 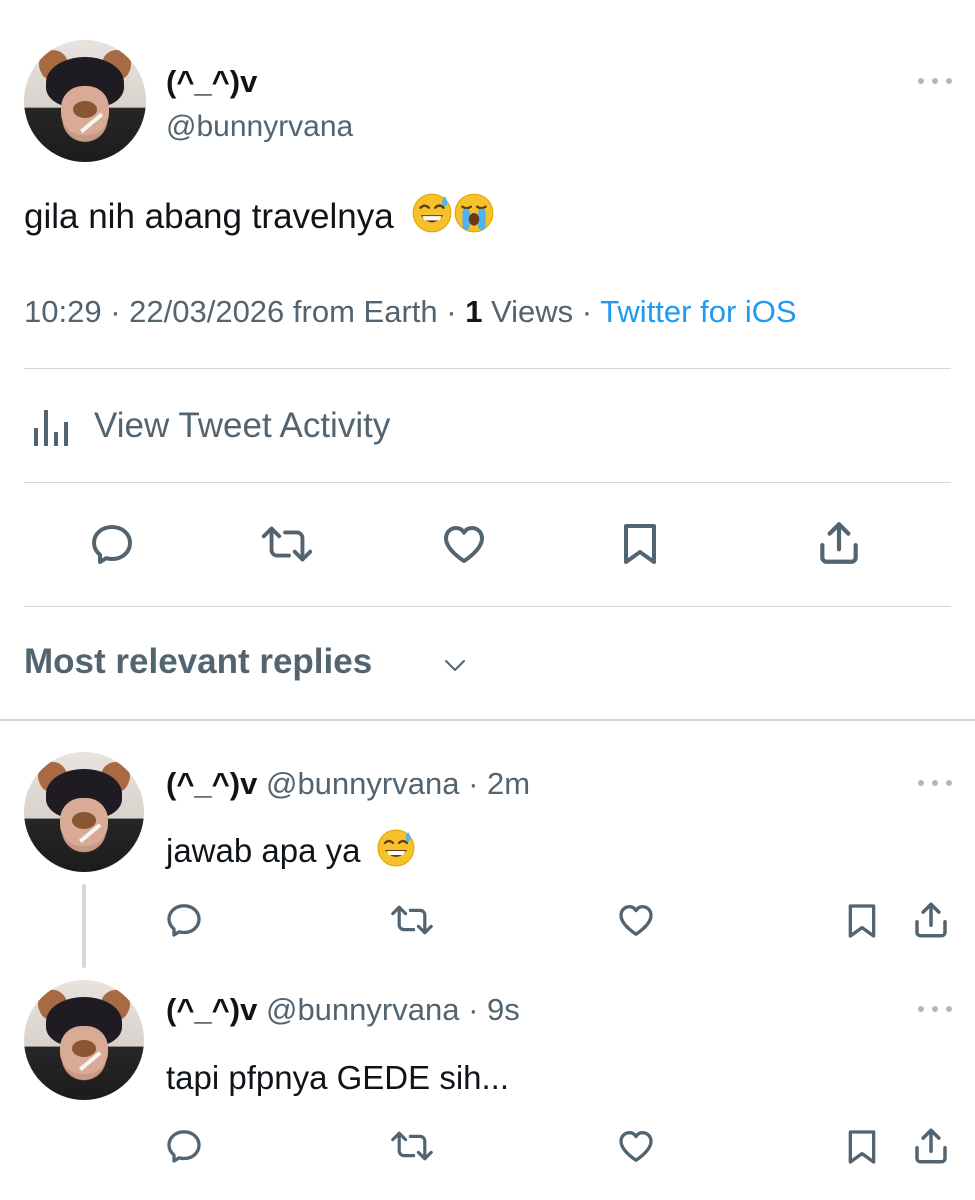 What do you see at coordinates (259, 127) in the screenshot?
I see `author-handle: @bunnyrvana` at bounding box center [259, 127].